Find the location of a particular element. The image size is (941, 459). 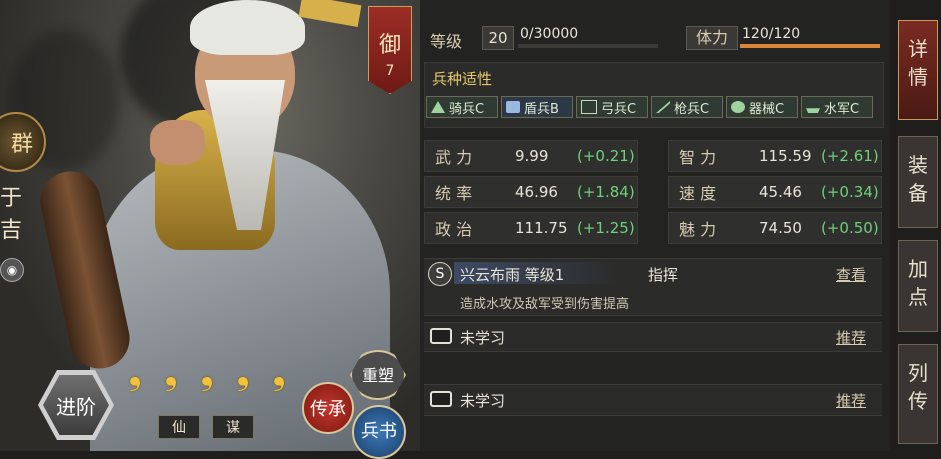

stamina-label: 体力 is located at coordinates (711, 37).